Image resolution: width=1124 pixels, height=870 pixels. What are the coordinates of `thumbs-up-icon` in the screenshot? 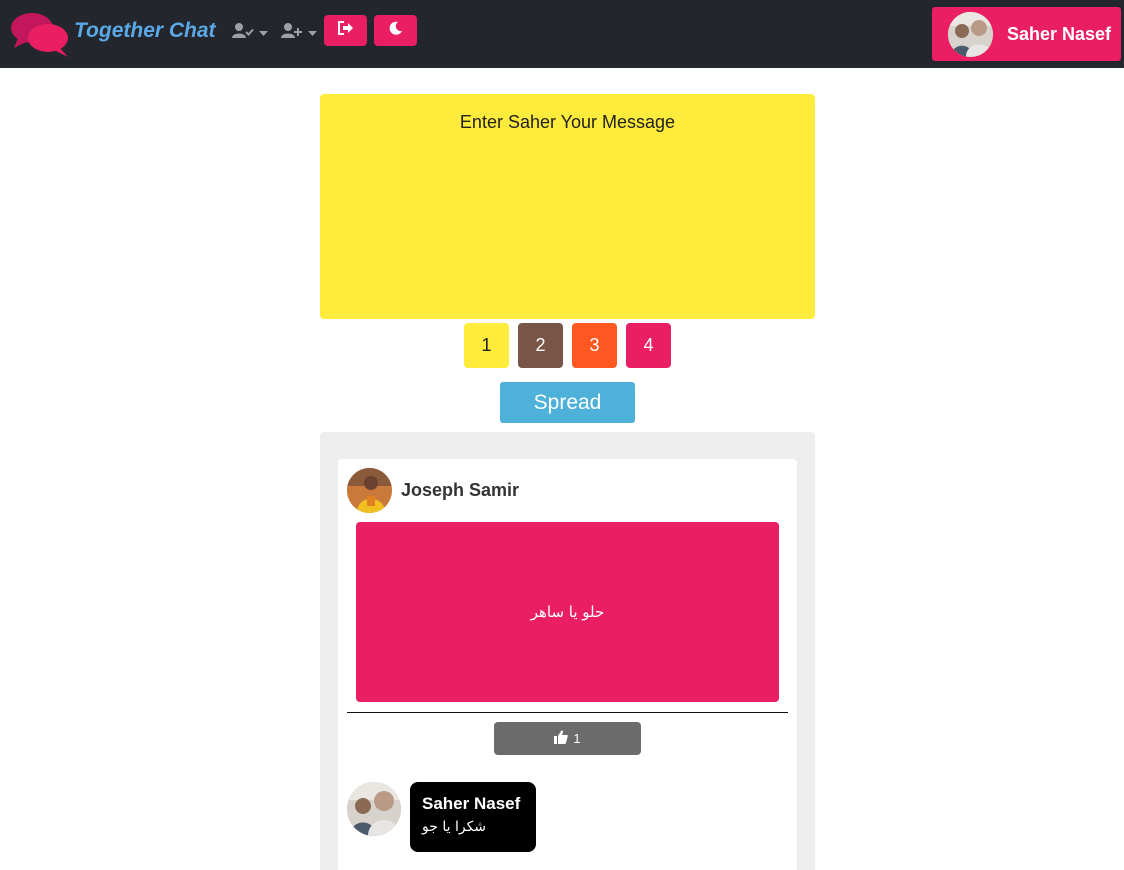 It's located at (561, 738).